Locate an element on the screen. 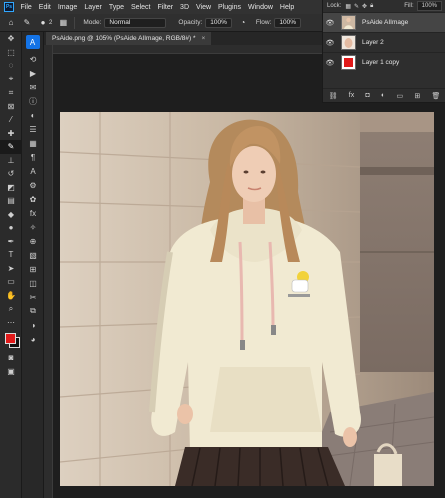 This screenshot has height=498, width=445. layer-row: 👁︎ Layer 2 is located at coordinates (384, 42).